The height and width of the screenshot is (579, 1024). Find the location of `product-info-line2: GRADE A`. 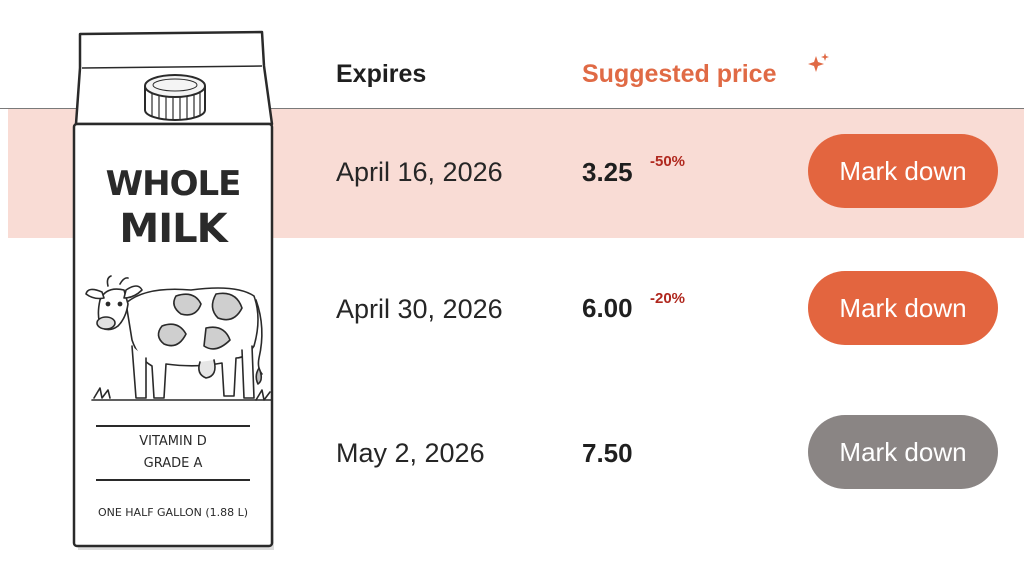

product-info-line2: GRADE A is located at coordinates (173, 463).